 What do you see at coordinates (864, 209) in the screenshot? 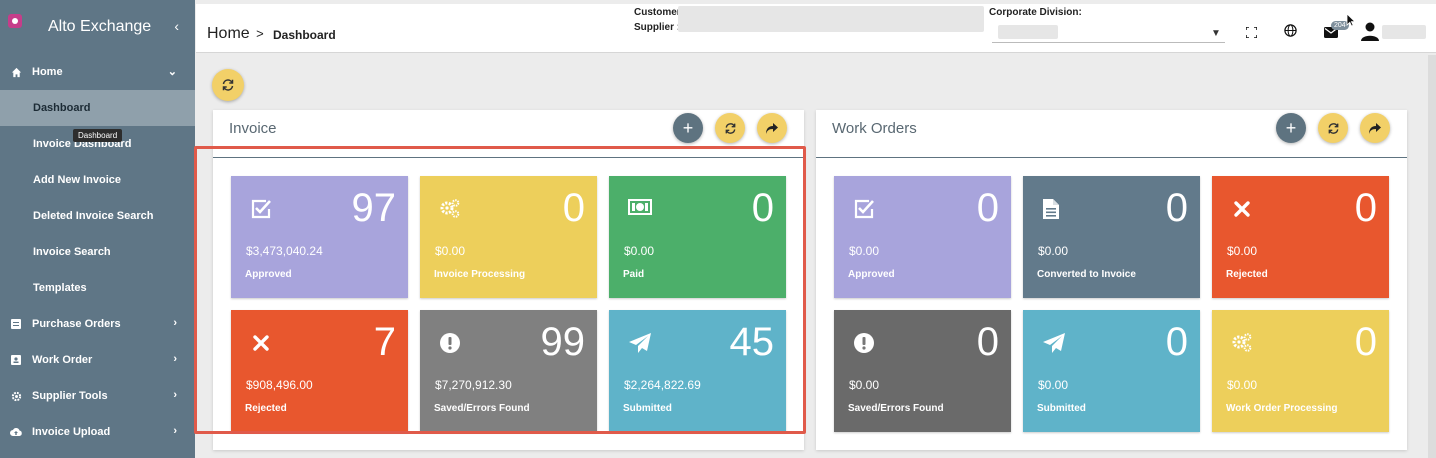
I see `checkbox-icon` at bounding box center [864, 209].